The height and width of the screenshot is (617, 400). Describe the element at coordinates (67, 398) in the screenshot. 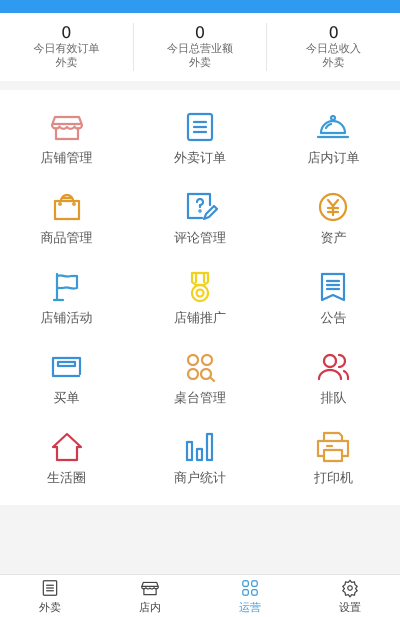

I see `menu-item: 买单` at that location.